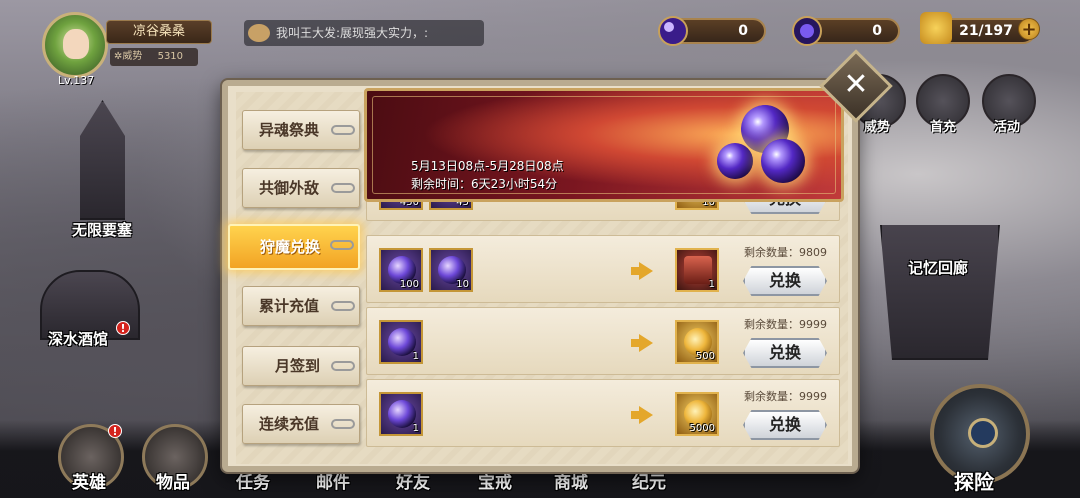 This screenshot has width=1080, height=498. I want to click on item-quantity: 10, so click(462, 284).